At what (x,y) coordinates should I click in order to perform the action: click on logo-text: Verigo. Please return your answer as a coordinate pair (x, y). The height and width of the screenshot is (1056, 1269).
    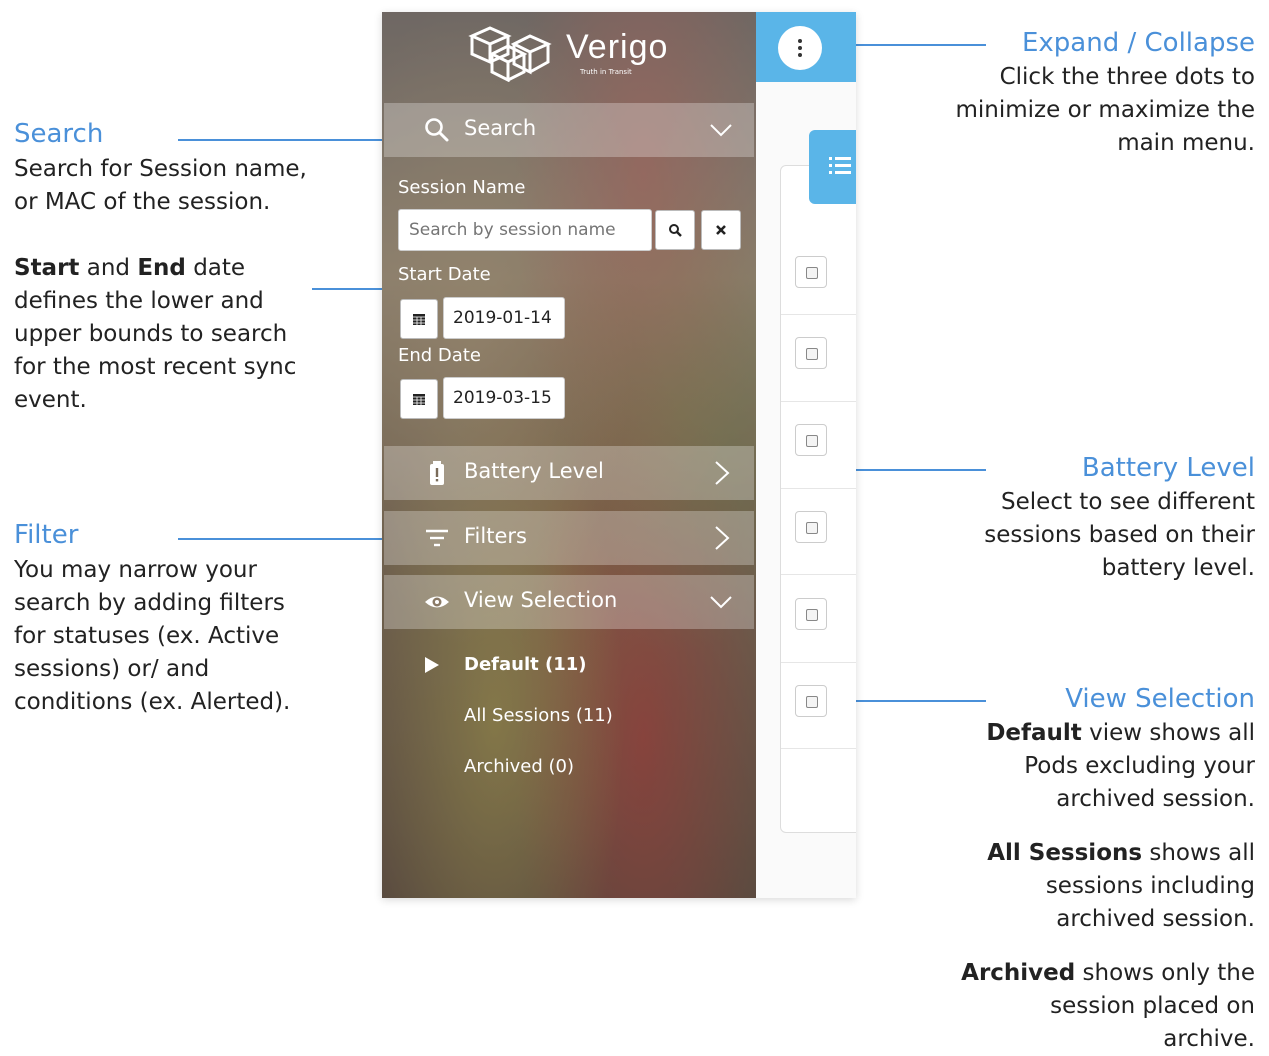
    Looking at the image, I should click on (617, 47).